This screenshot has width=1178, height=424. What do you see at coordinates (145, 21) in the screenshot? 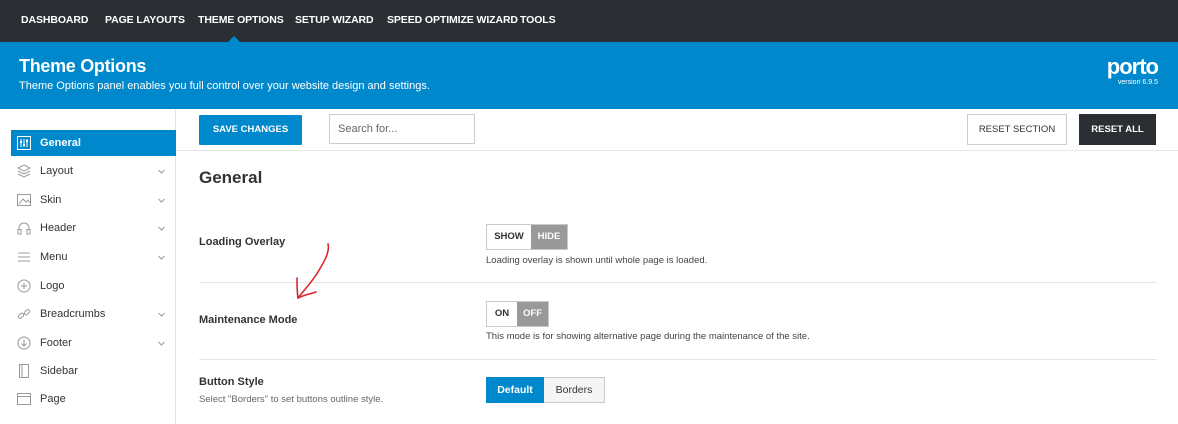
I see `nav-page-layouts: PAGE LAYOUTS` at bounding box center [145, 21].